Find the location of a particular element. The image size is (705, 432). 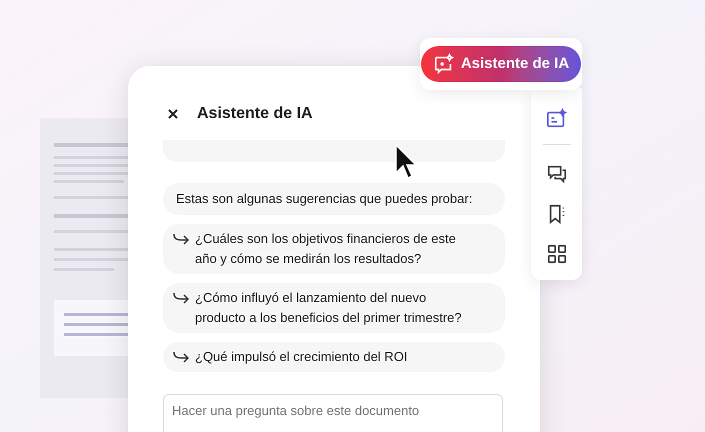

suggestion-button: ¿Cuáles son los objetivos financieros de este año y cómo se medirán los resultados? is located at coordinates (334, 249).